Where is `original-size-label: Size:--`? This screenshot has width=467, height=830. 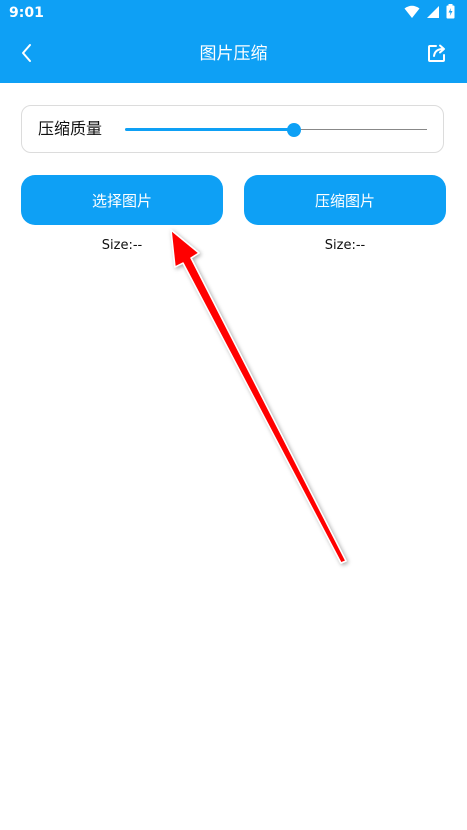
original-size-label: Size:-- is located at coordinates (122, 245).